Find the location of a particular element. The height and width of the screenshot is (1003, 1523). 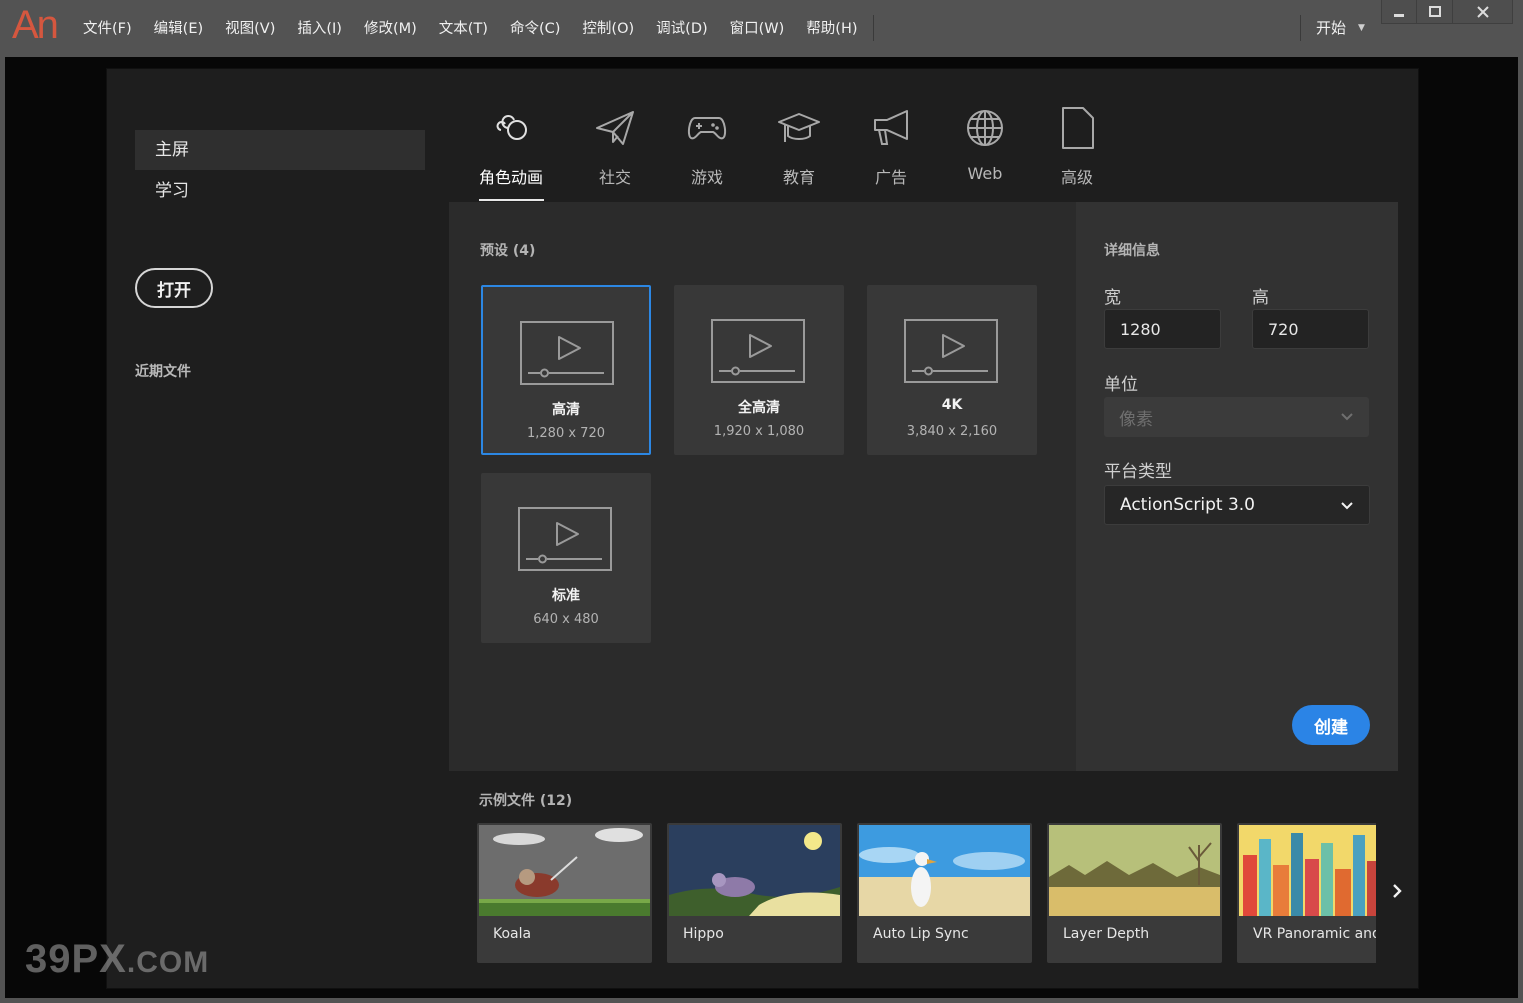

preset-4k: 4K 3,840 x 2,160 is located at coordinates (952, 370).